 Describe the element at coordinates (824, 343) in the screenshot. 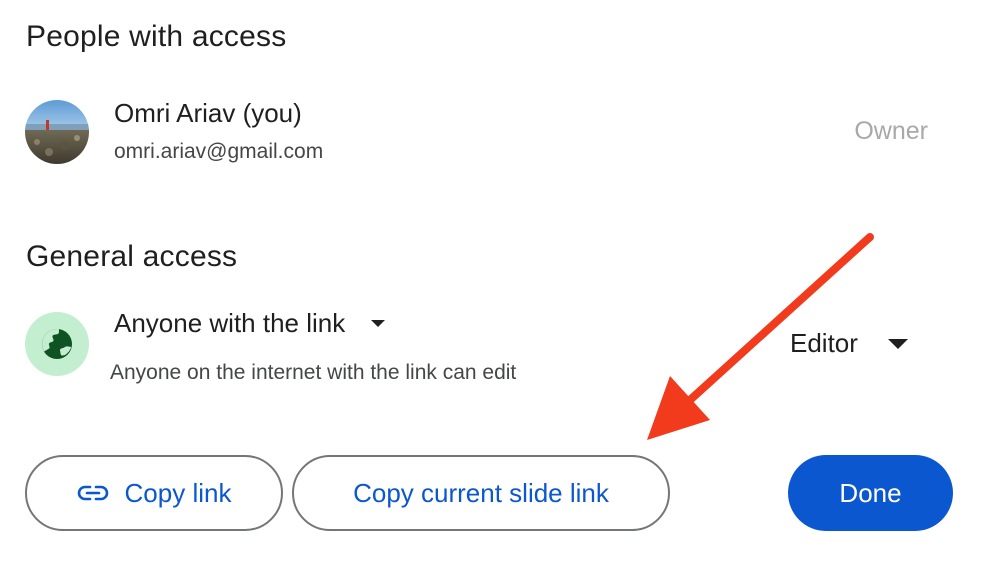

I see `role-dropdown-label: Editor` at that location.